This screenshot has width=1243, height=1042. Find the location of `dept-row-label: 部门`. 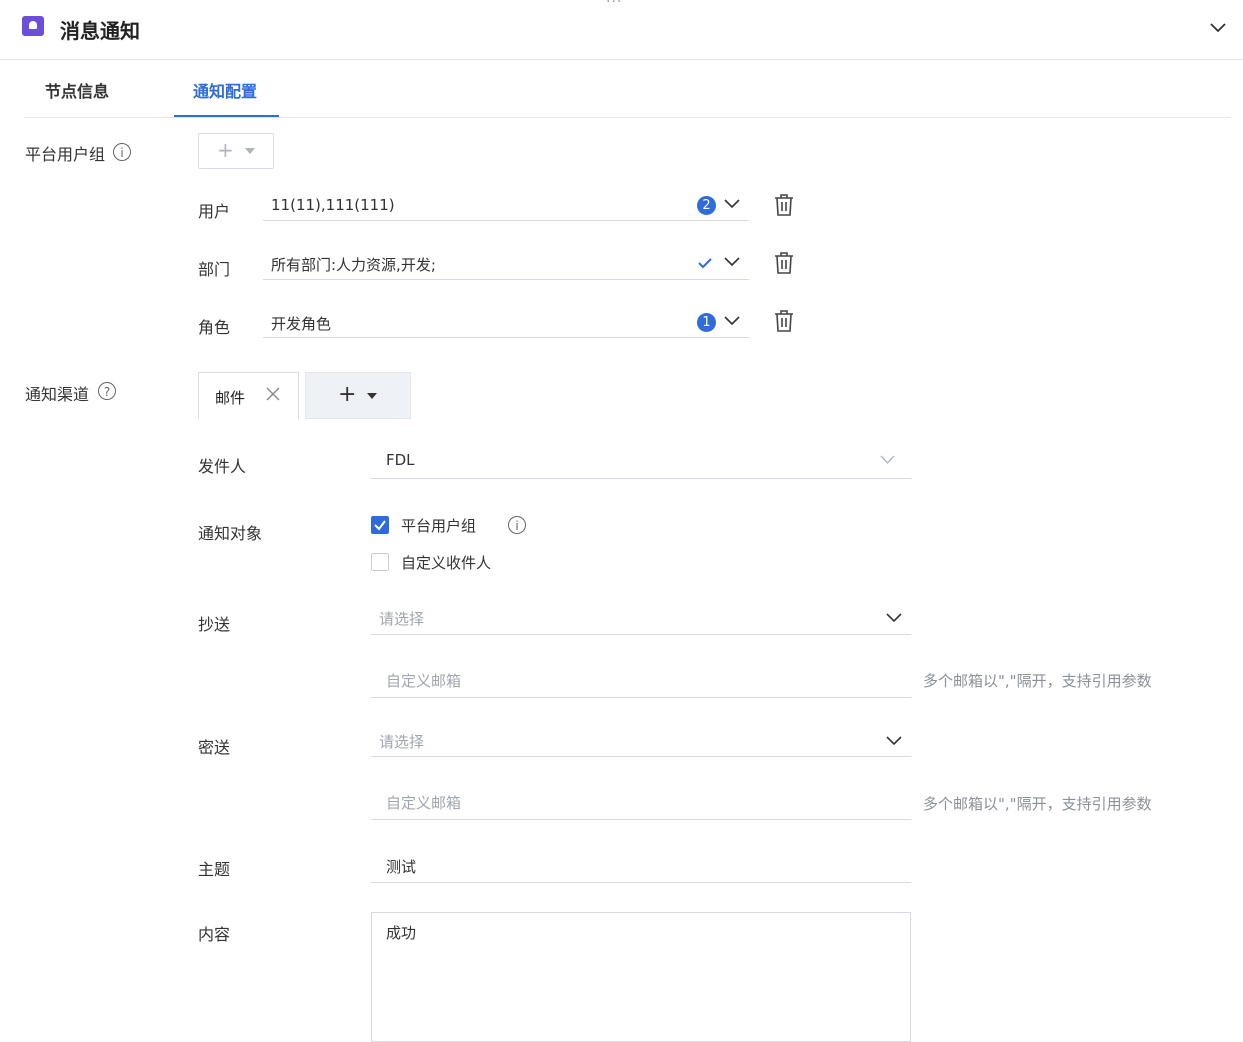

dept-row-label: 部门 is located at coordinates (214, 269).